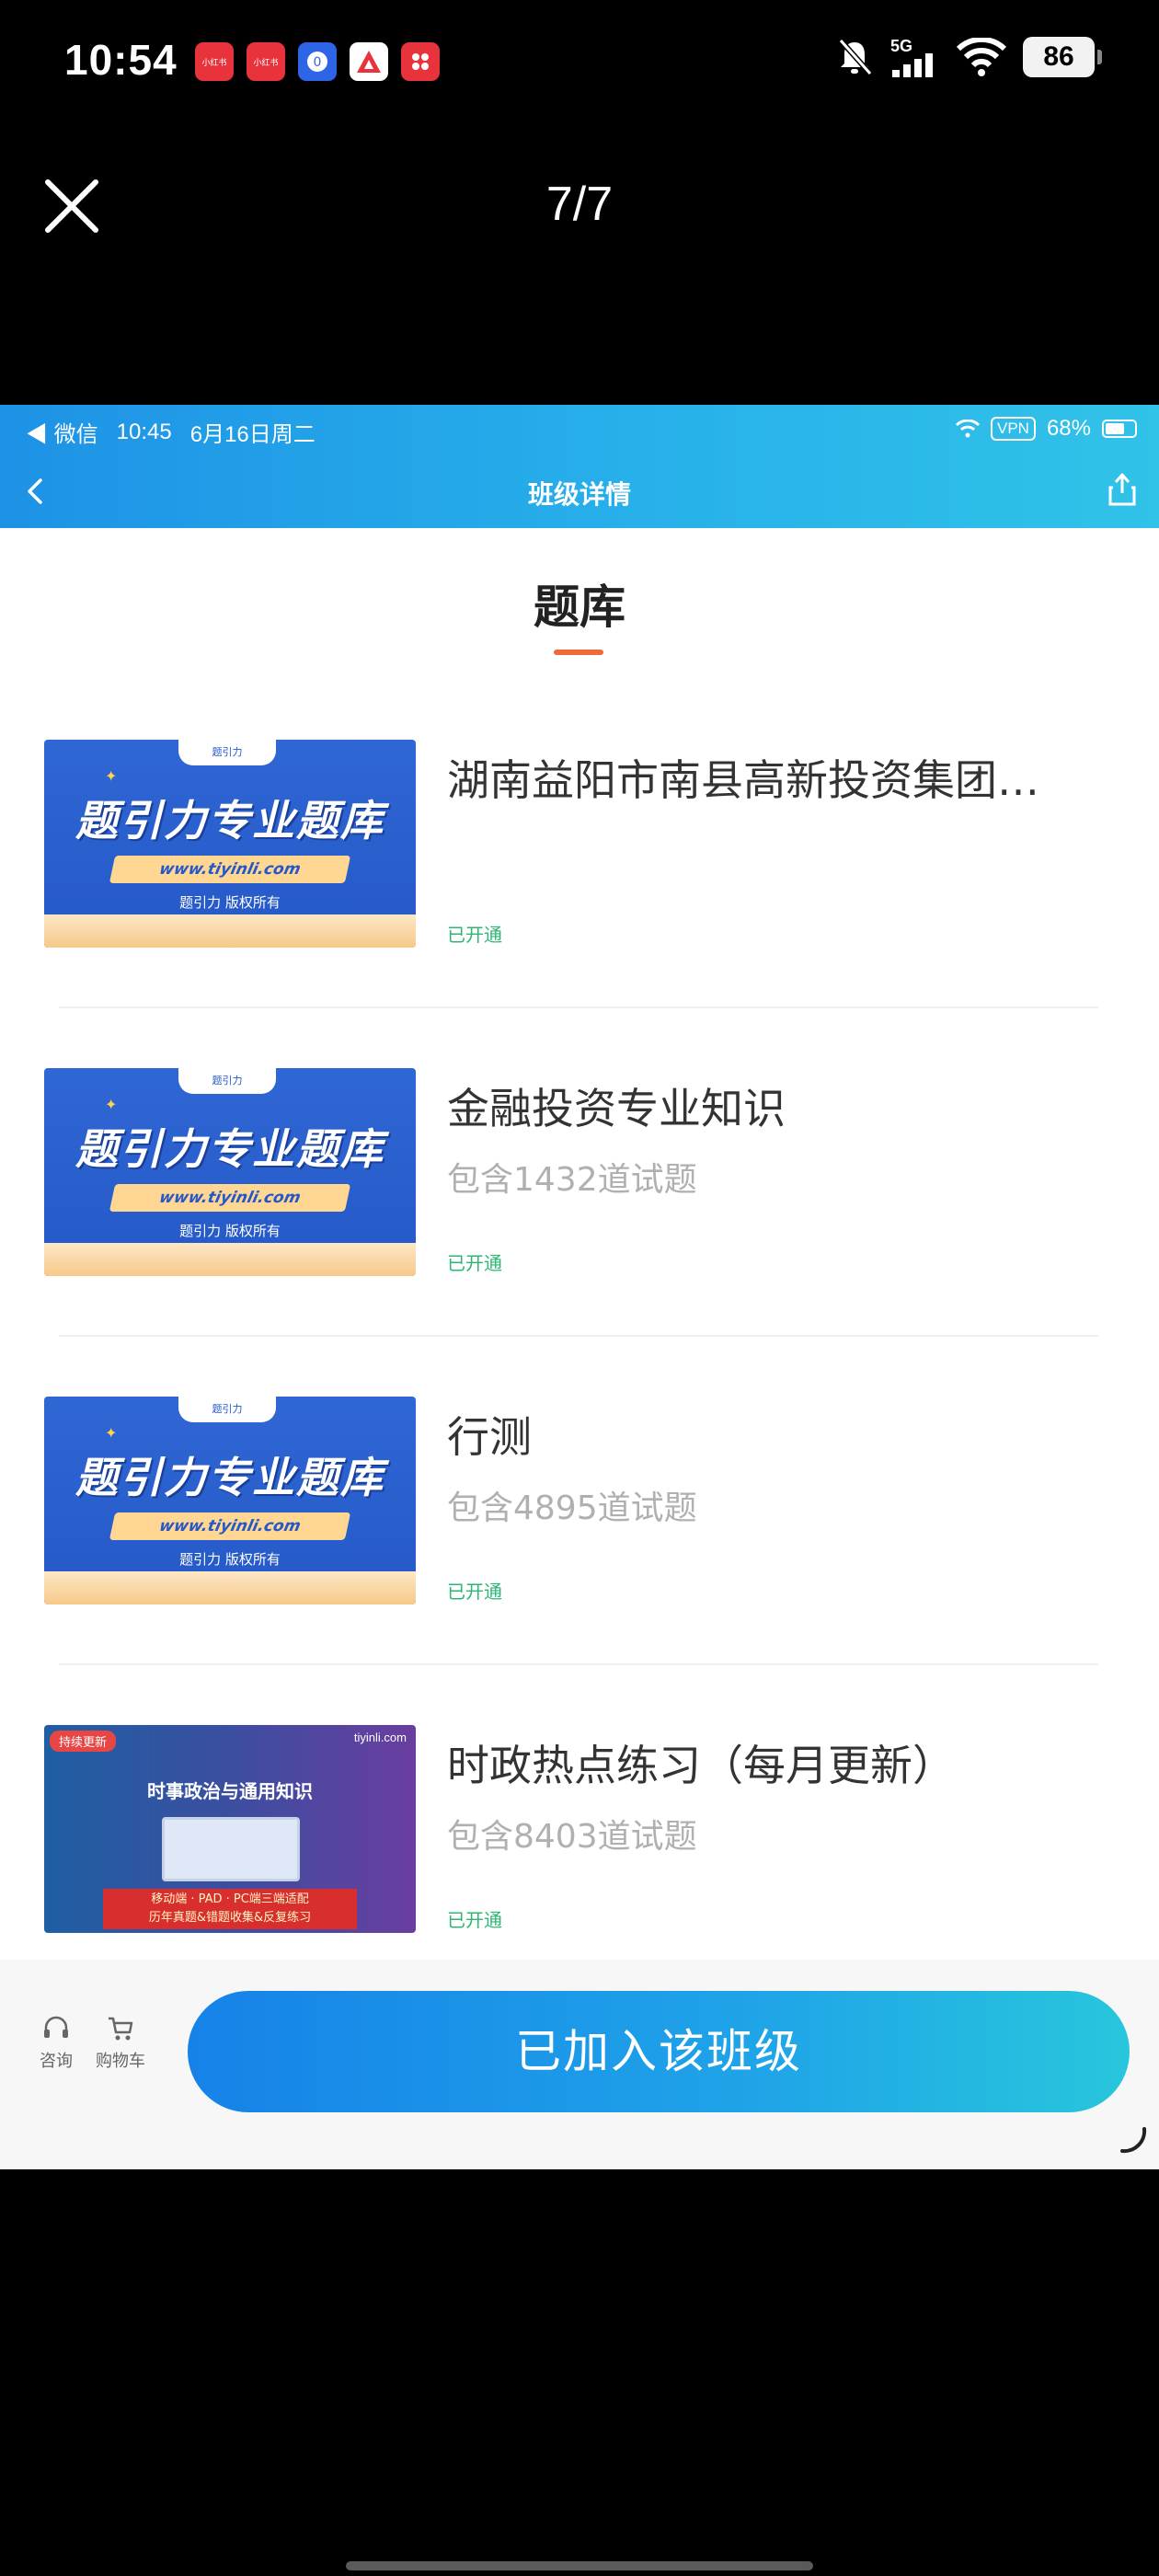  Describe the element at coordinates (1133, 2140) in the screenshot. I see `loading-spinner-icon` at that location.